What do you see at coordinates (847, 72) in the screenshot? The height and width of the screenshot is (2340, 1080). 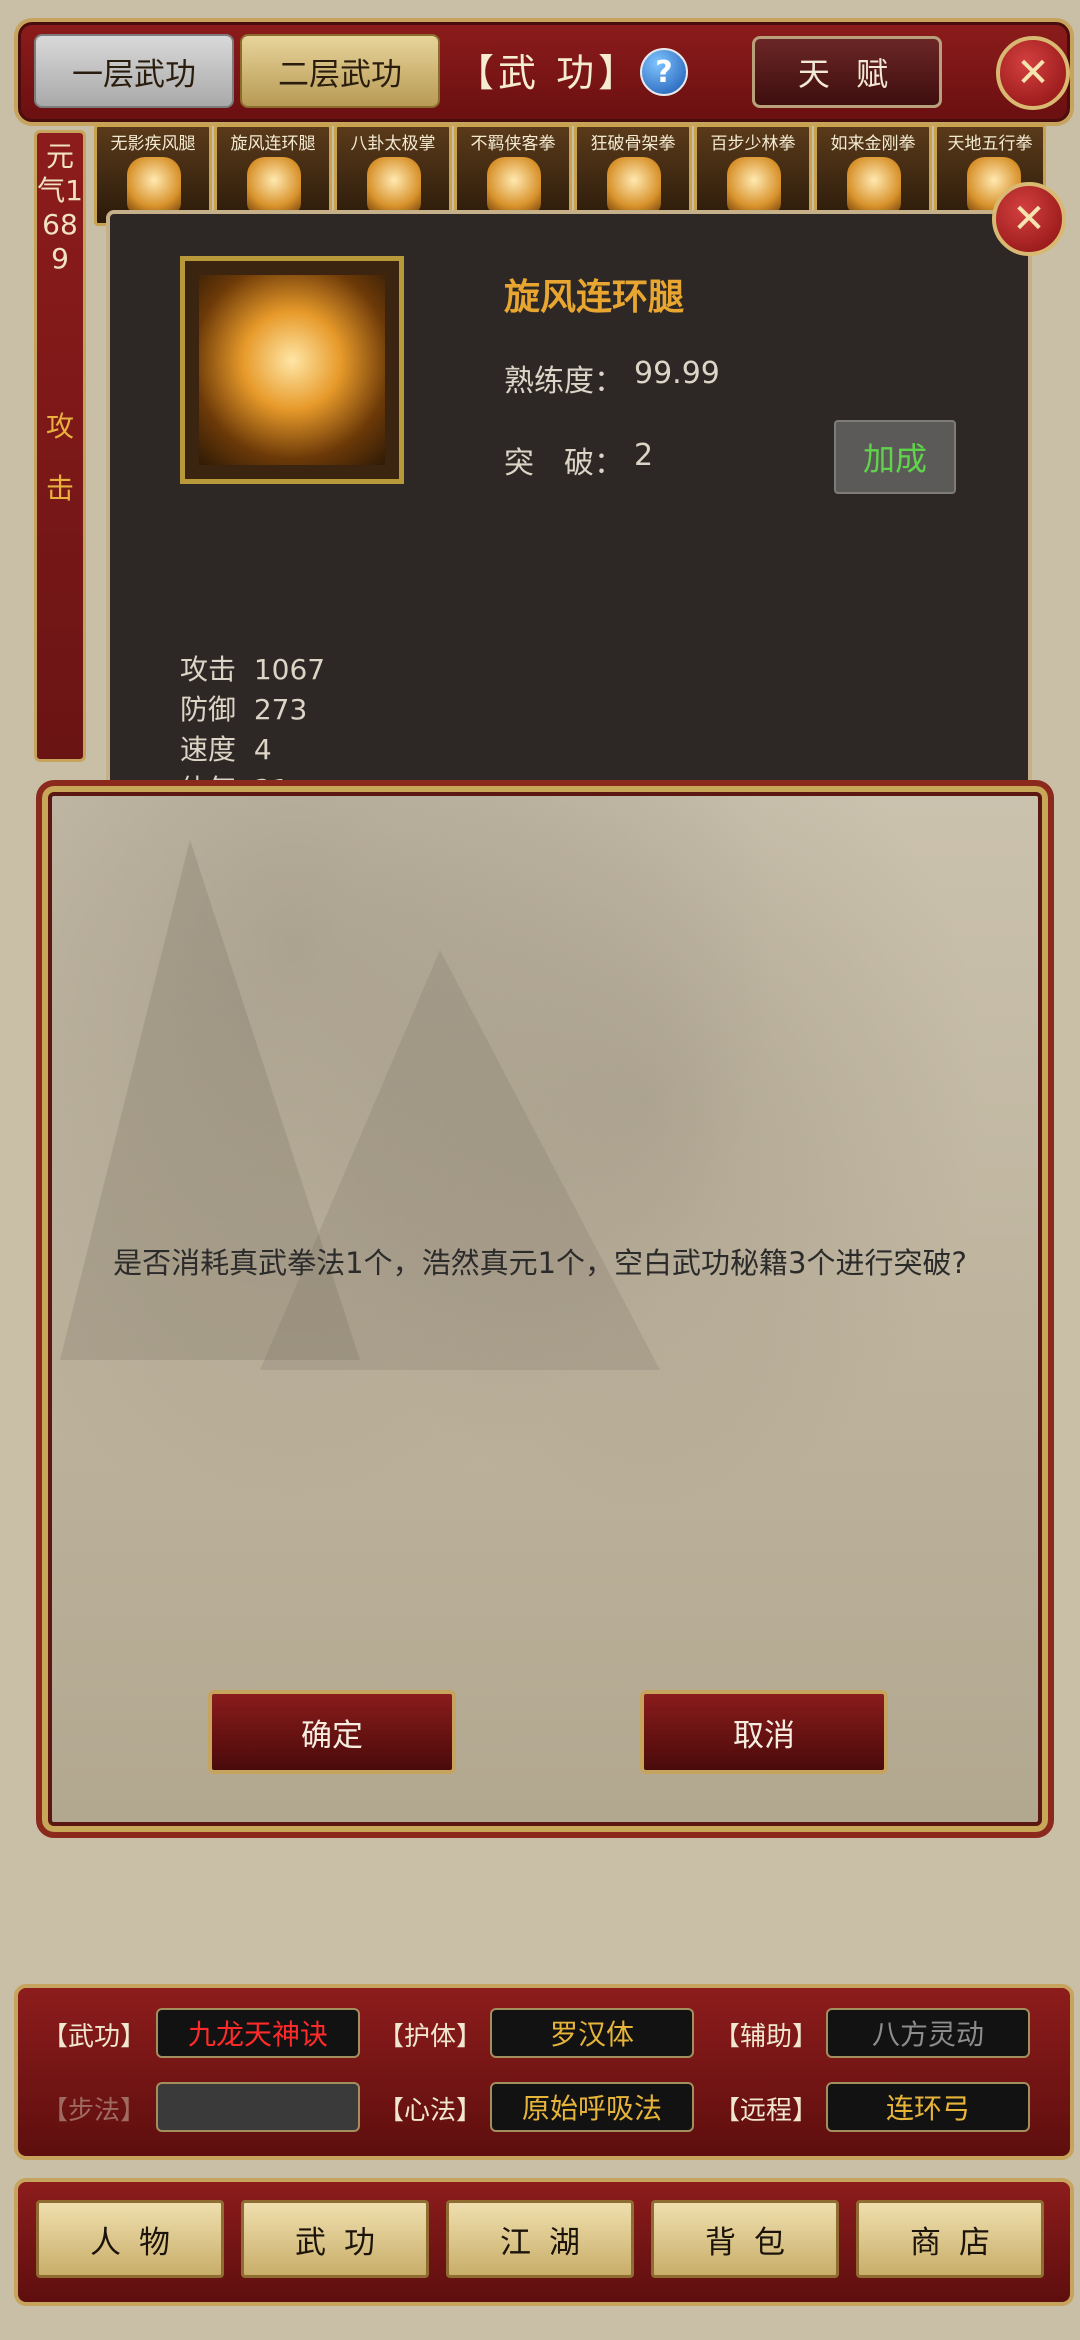 I see `talent-button: 天 赋` at bounding box center [847, 72].